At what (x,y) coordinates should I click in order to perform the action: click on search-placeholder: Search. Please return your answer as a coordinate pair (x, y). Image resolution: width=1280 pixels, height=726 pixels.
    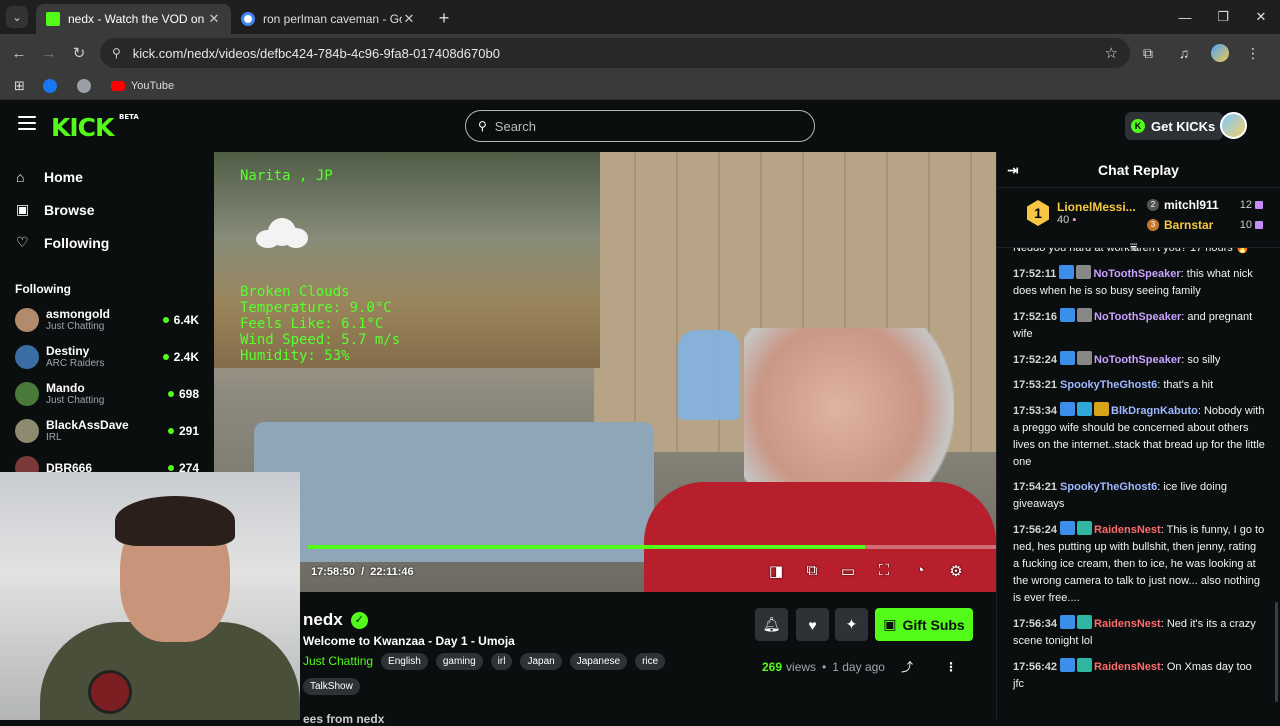
    Looking at the image, I should click on (515, 126).